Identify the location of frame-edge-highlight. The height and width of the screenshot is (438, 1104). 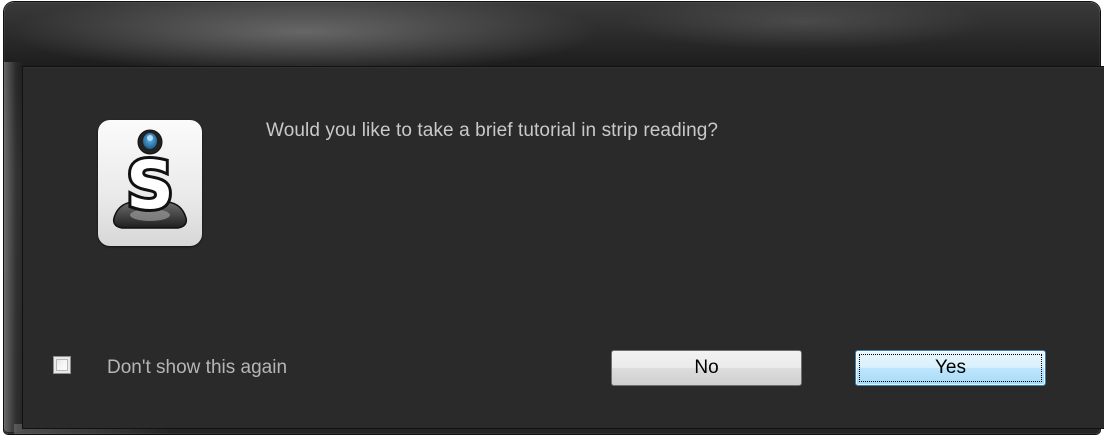
(14, 247).